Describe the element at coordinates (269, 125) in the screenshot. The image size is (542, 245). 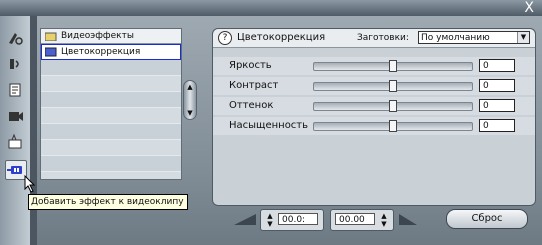
I see `slider-label: Насыщенность` at that location.